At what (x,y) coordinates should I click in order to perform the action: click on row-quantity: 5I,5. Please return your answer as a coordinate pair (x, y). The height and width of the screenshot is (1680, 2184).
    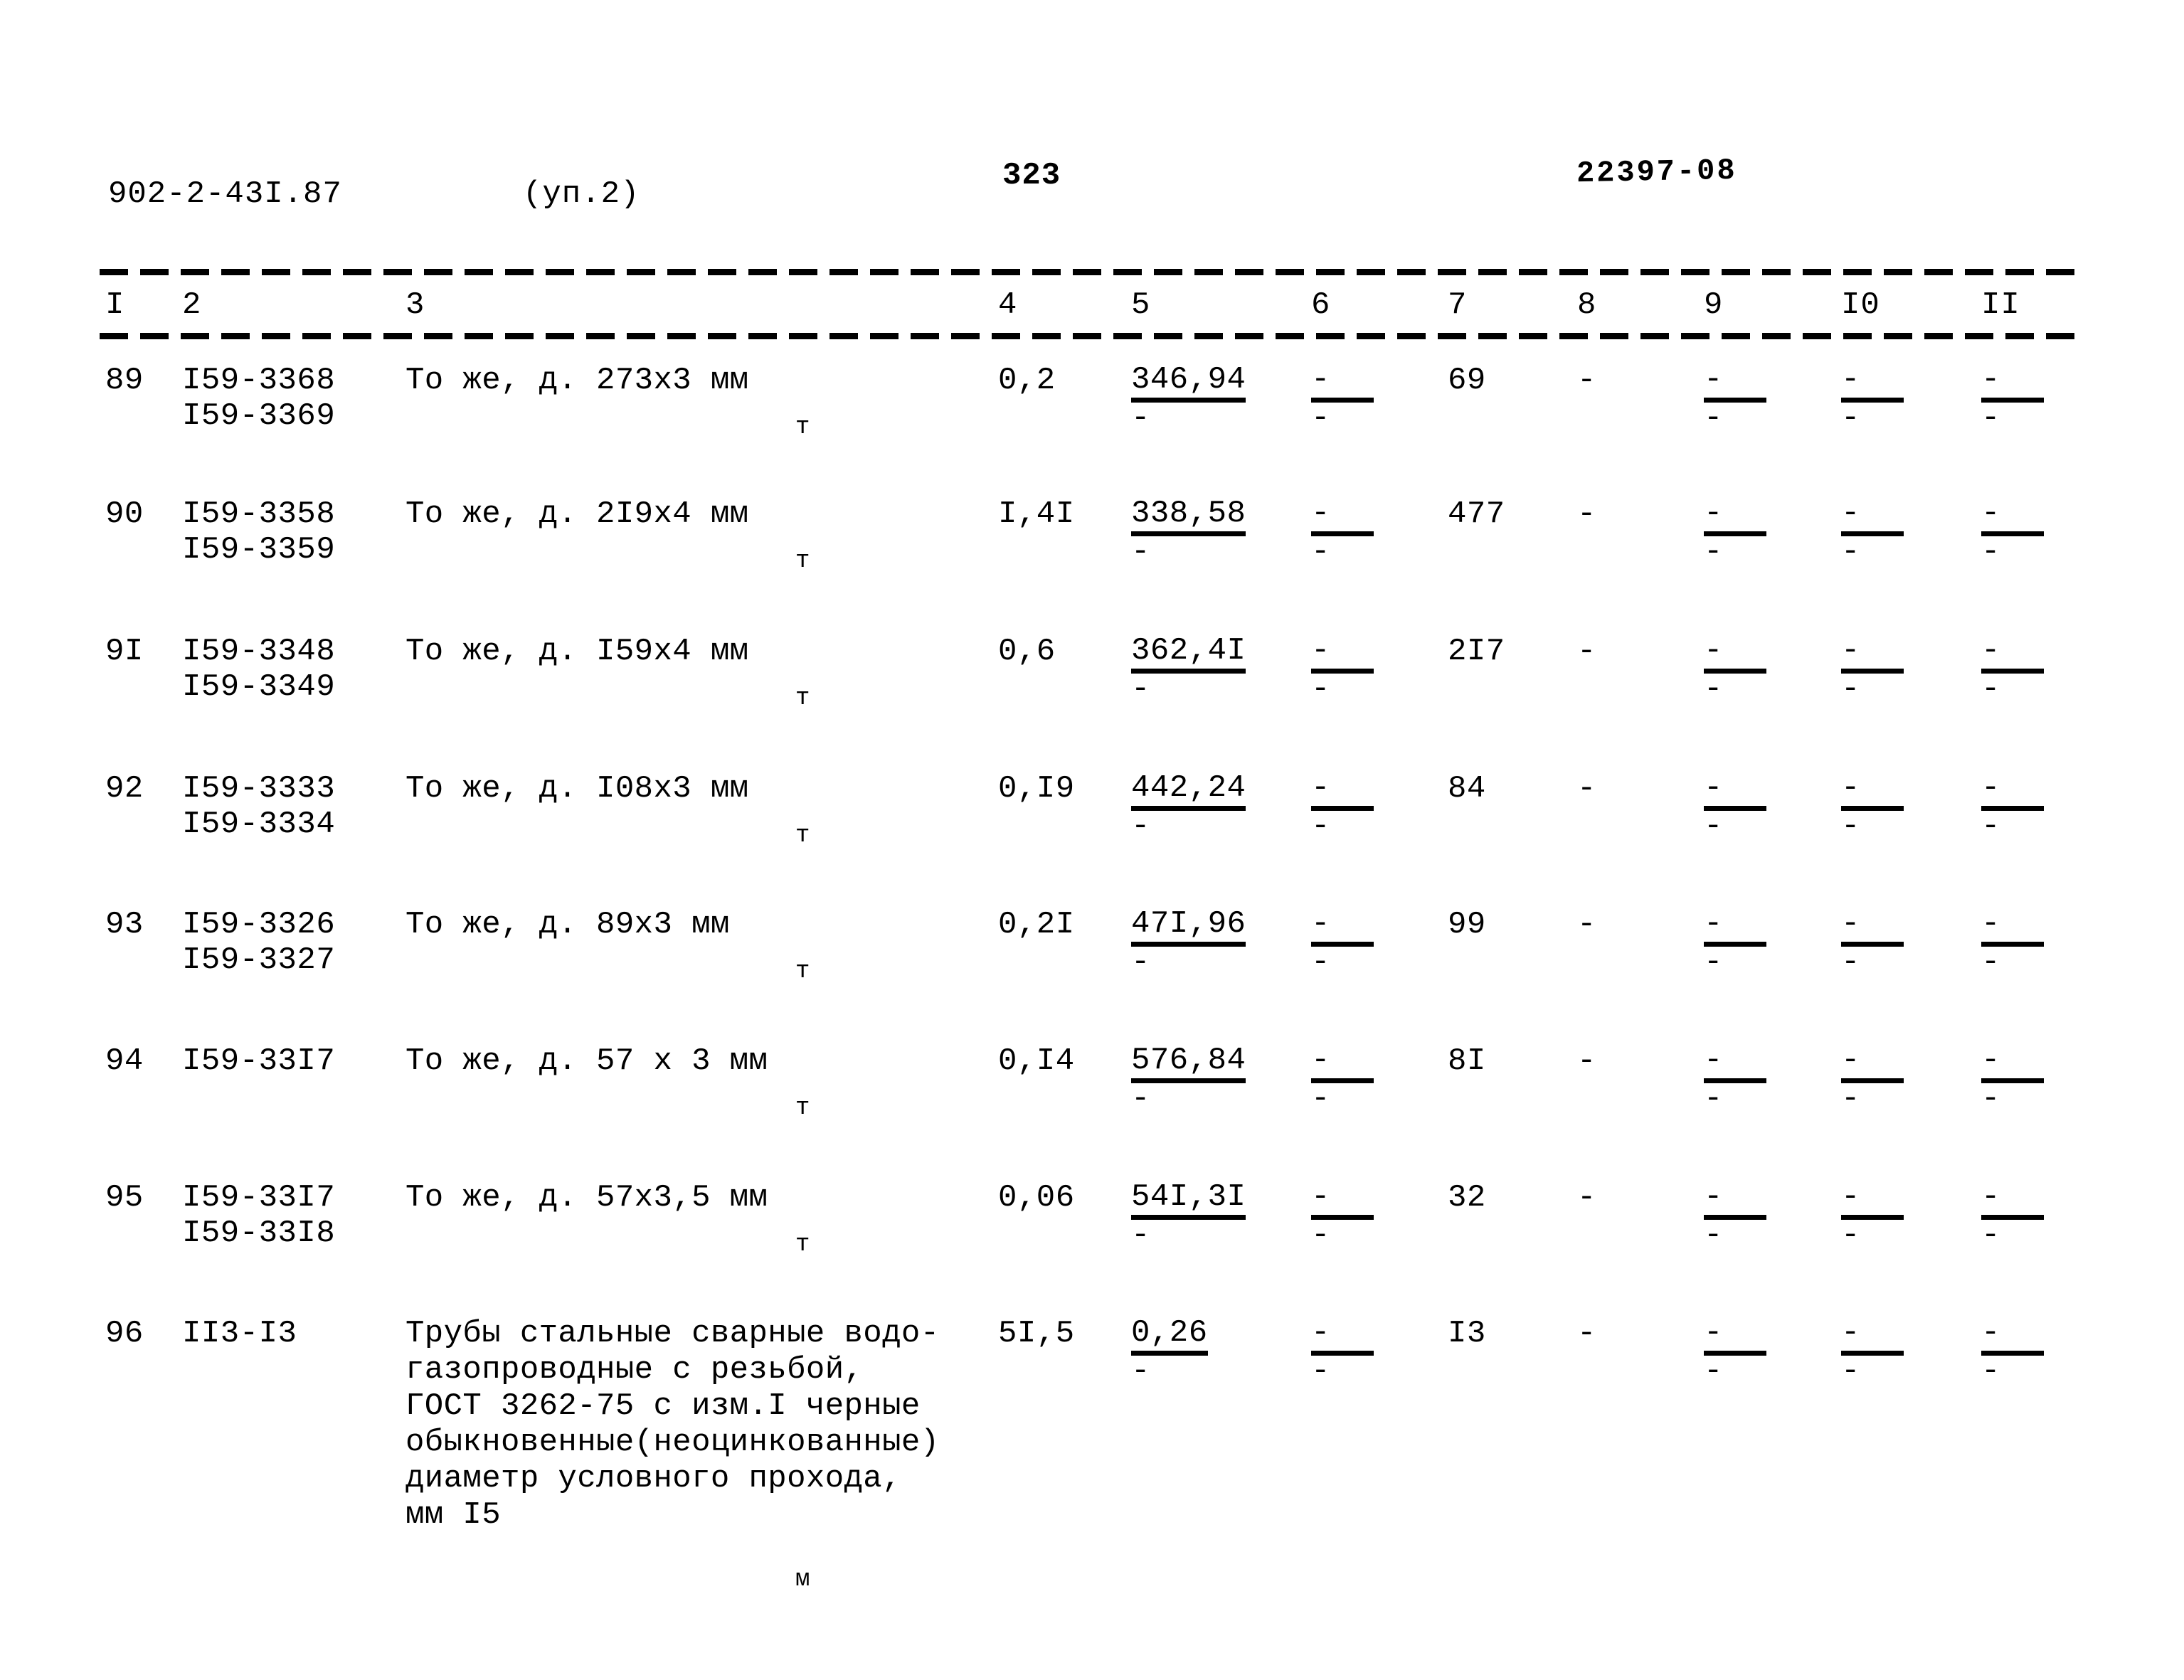
    Looking at the image, I should click on (1036, 1333).